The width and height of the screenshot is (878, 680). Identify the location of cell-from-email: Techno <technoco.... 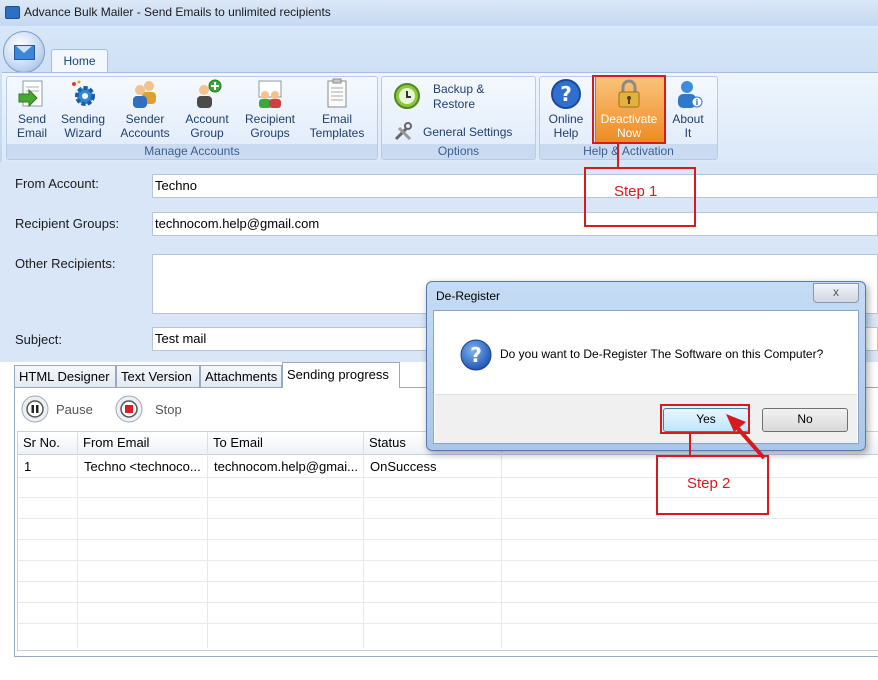
(142, 466).